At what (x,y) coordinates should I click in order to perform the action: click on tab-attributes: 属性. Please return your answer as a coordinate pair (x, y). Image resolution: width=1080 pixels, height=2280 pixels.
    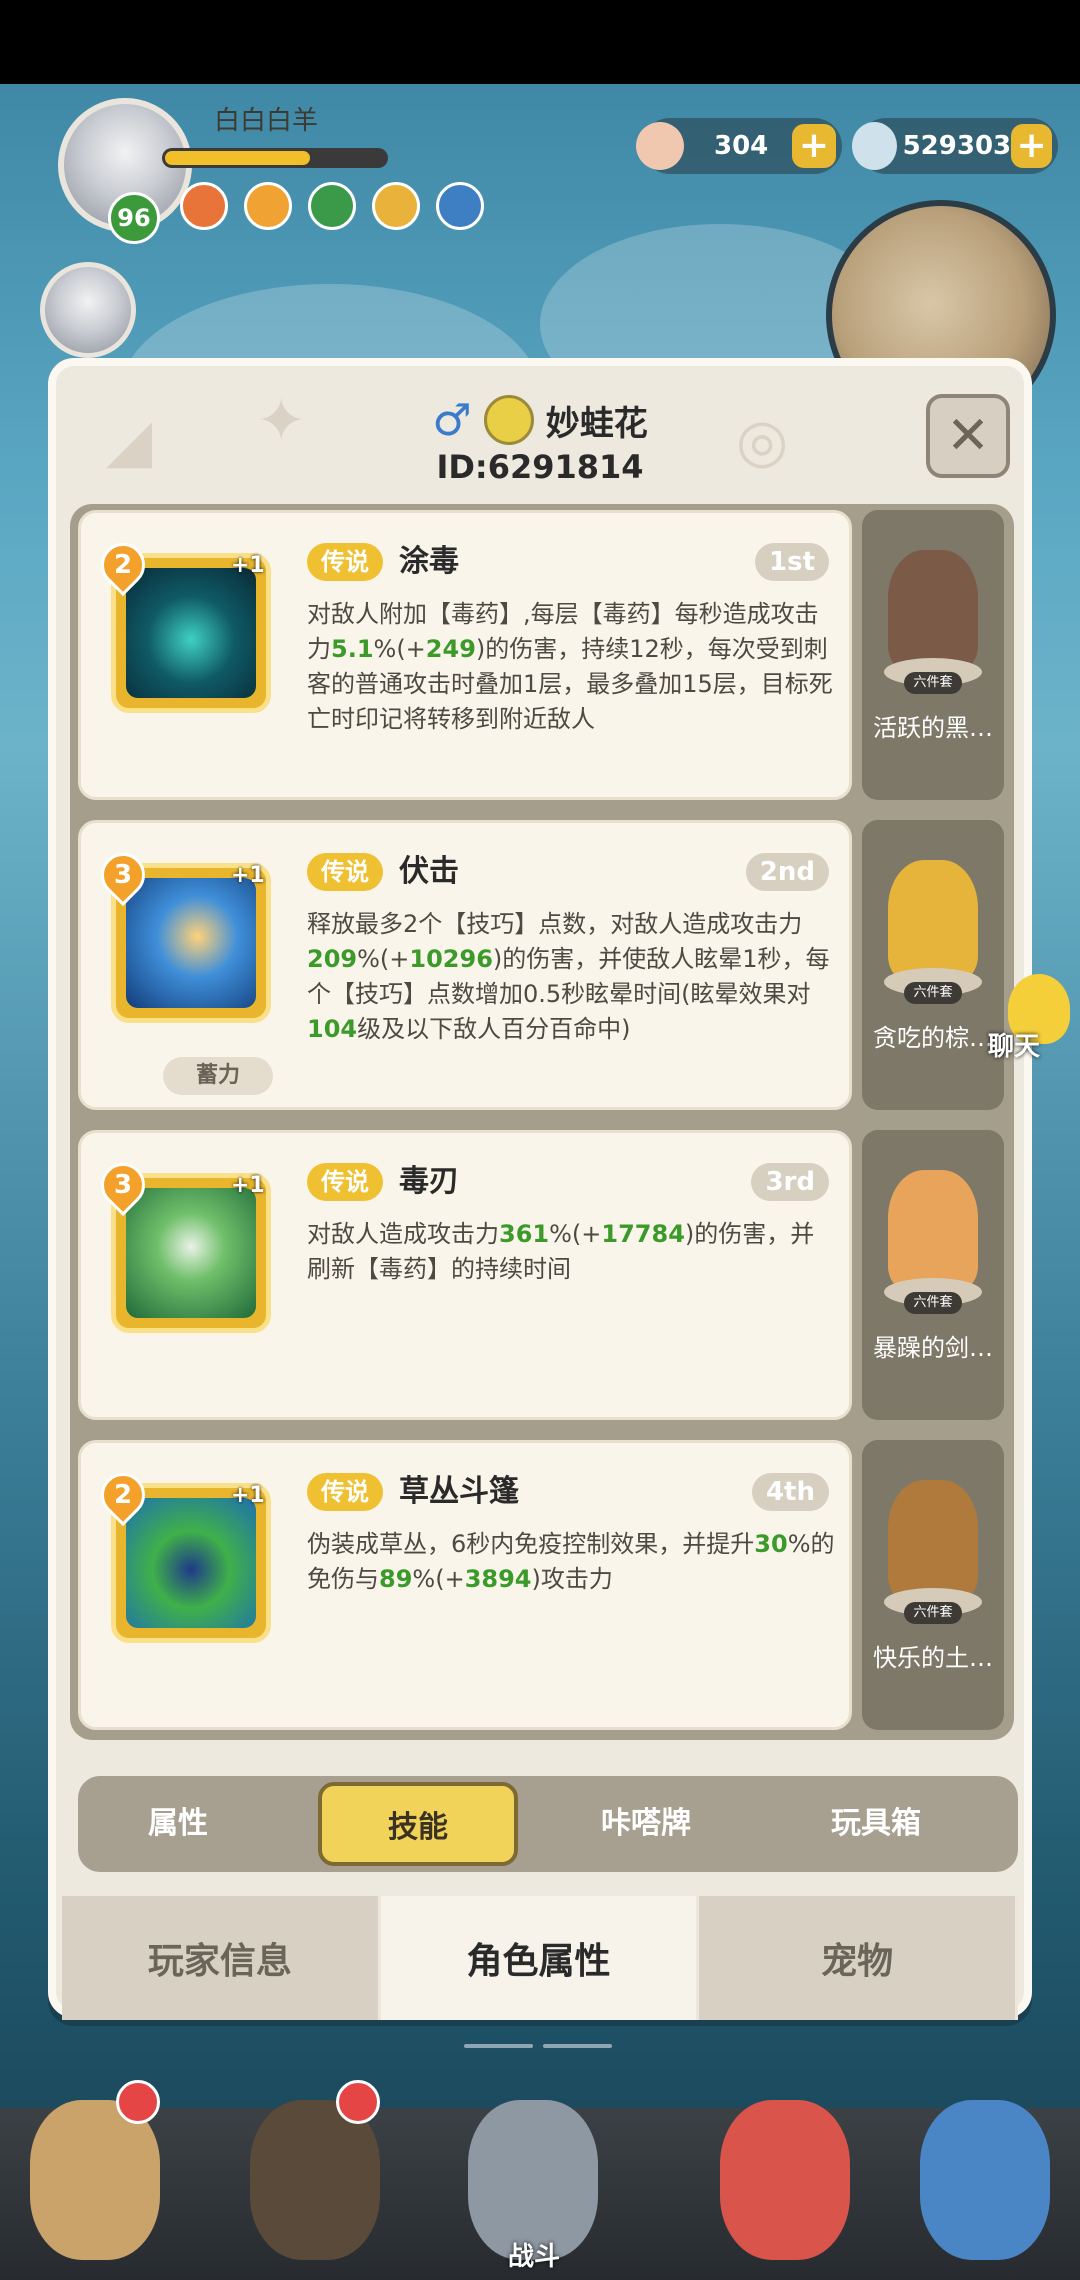
    Looking at the image, I should click on (178, 1824).